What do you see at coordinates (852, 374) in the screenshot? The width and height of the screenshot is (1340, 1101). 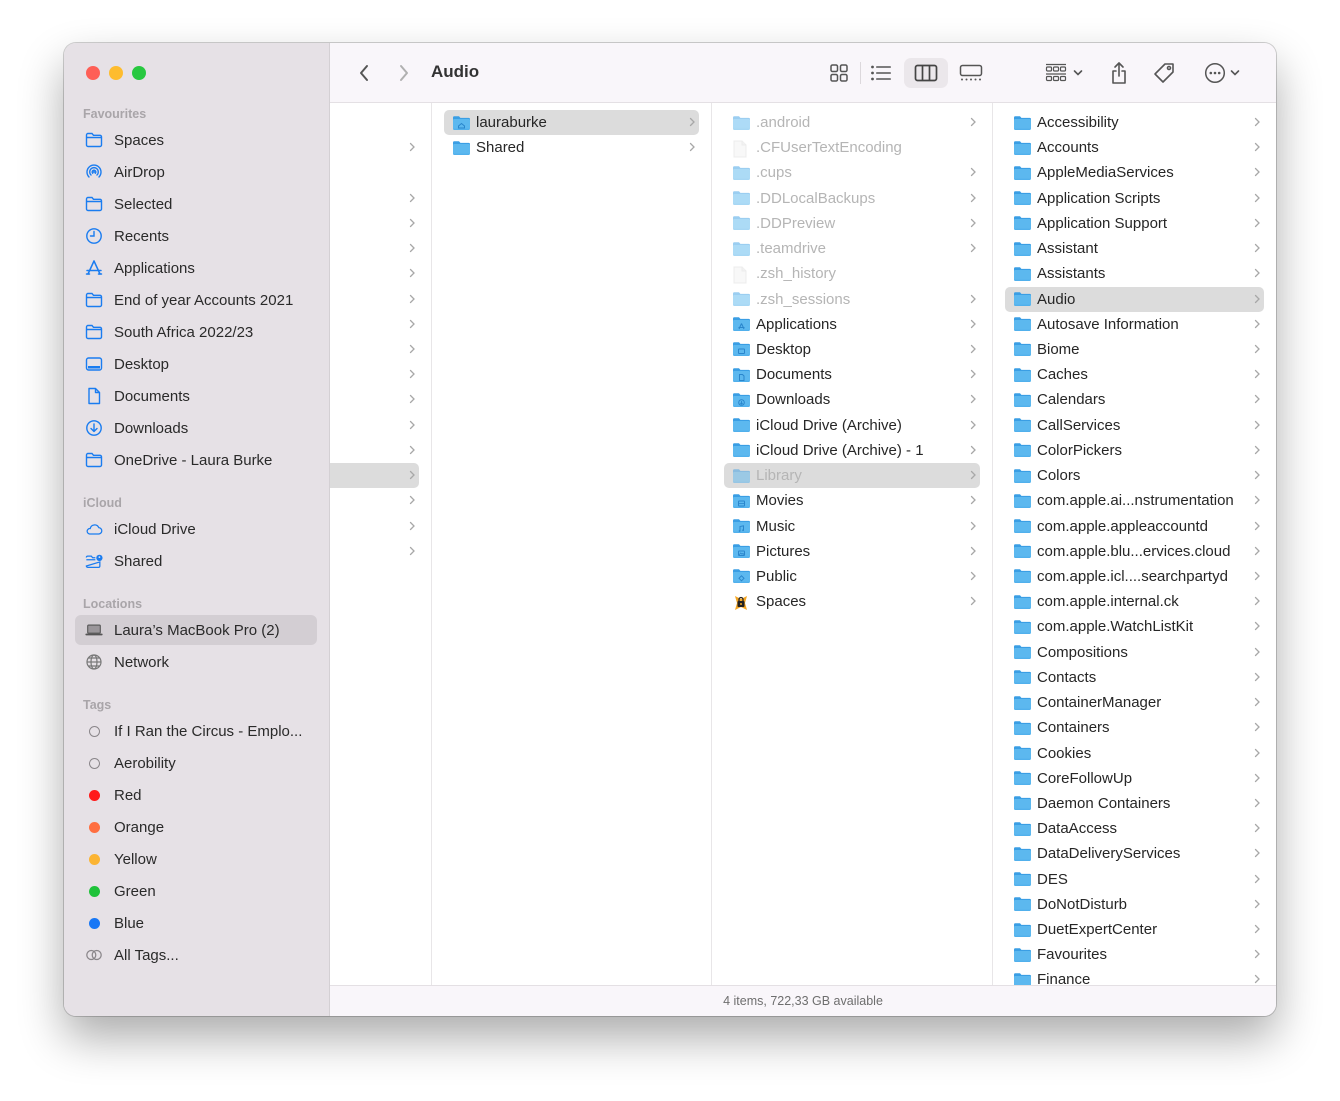 I see `file-row: Documents` at bounding box center [852, 374].